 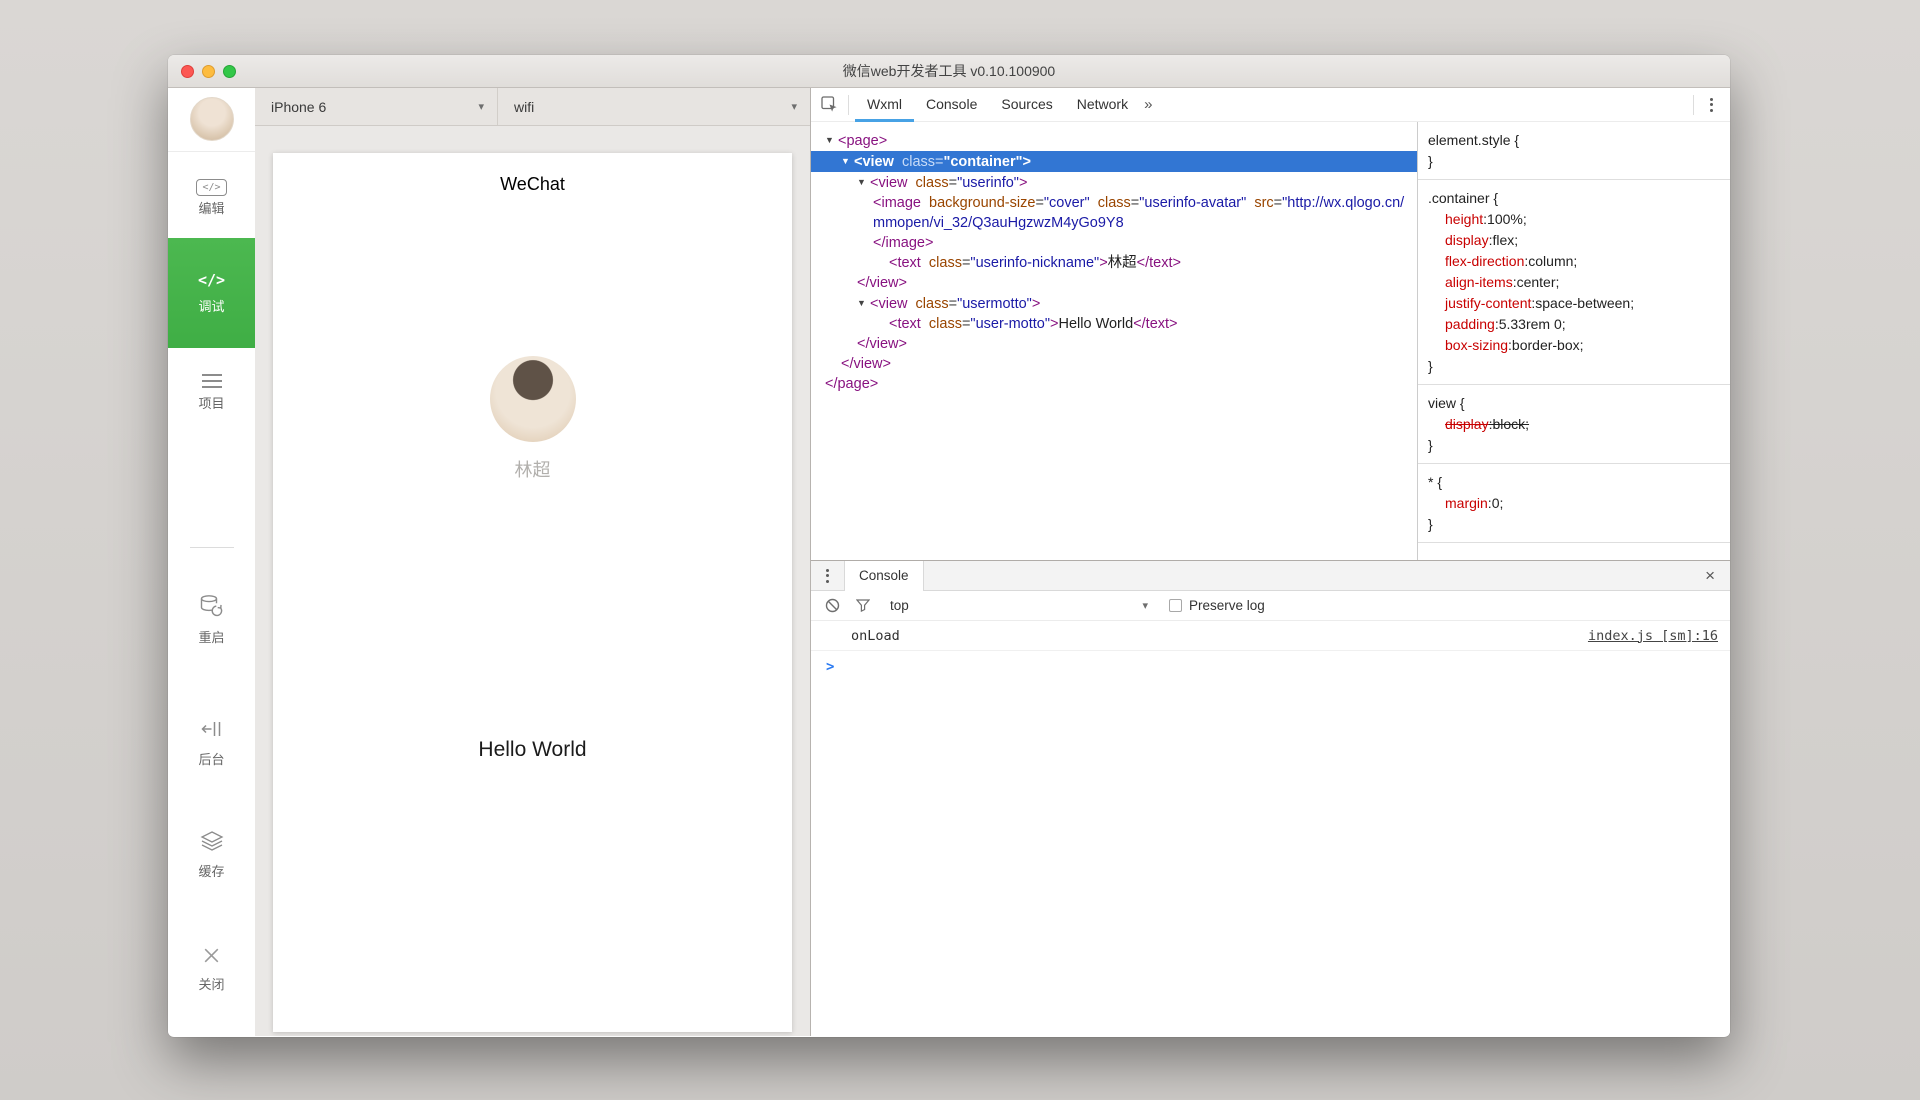 I want to click on style-property: padding:5.33rem 0;, so click(x=1574, y=324).